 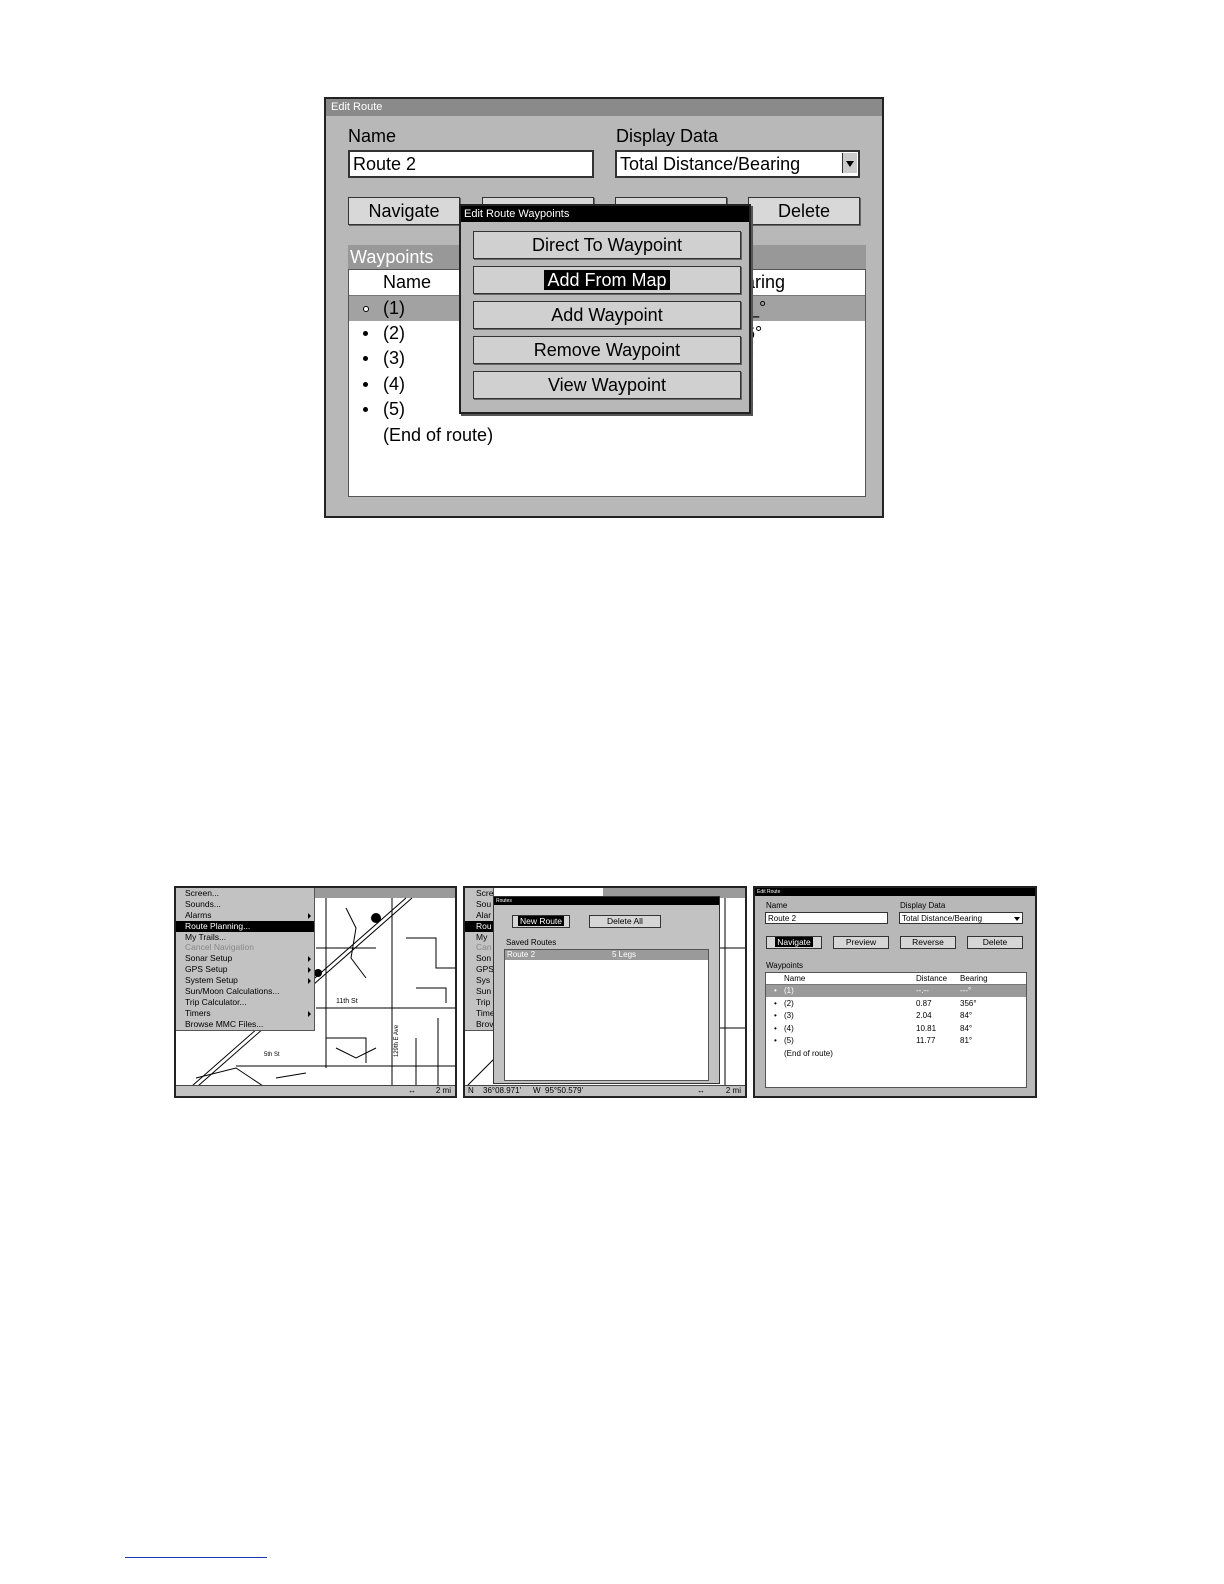 I want to click on menu-item-label: Alarms, so click(x=198, y=914).